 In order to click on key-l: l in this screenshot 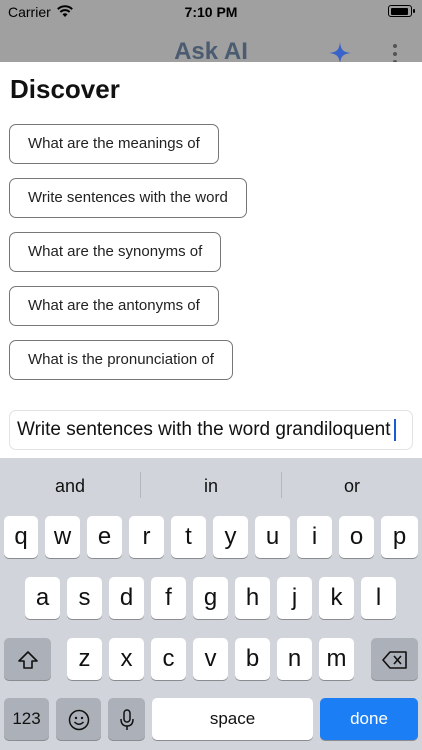, I will do `click(378, 598)`.